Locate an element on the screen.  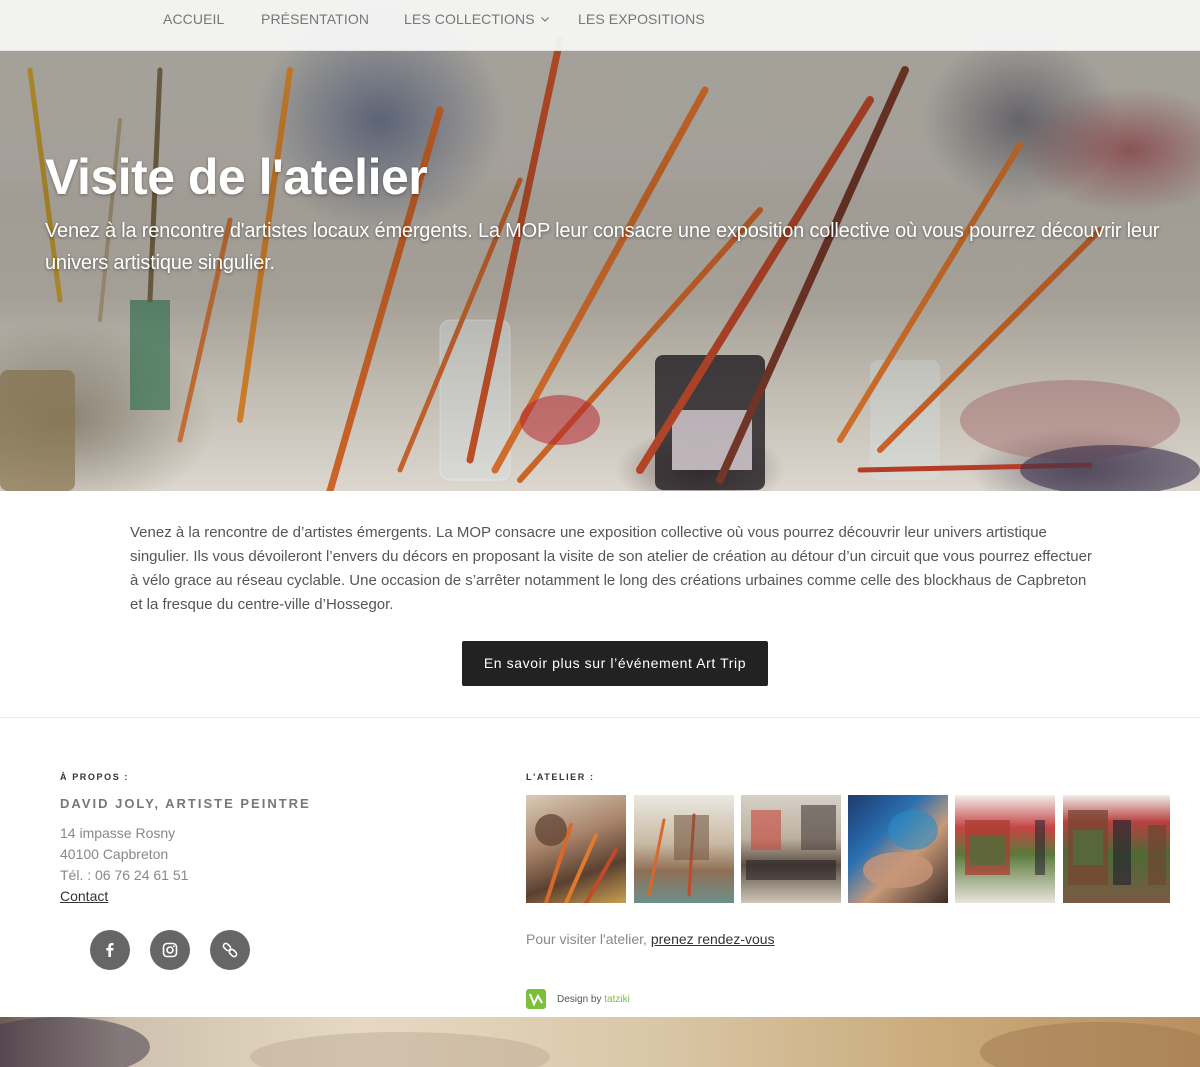
designer-logo is located at coordinates (536, 999).